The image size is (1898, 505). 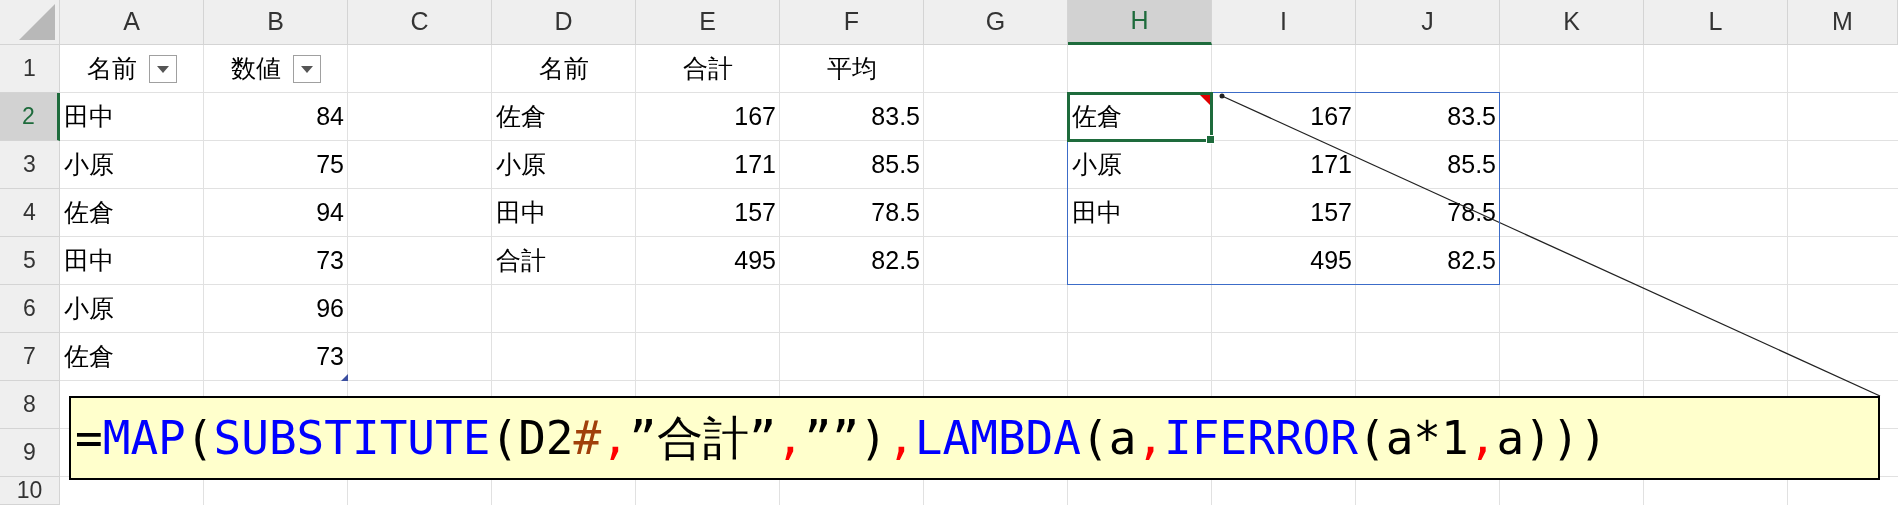 I want to click on table-cell: 平均, so click(x=852, y=69).